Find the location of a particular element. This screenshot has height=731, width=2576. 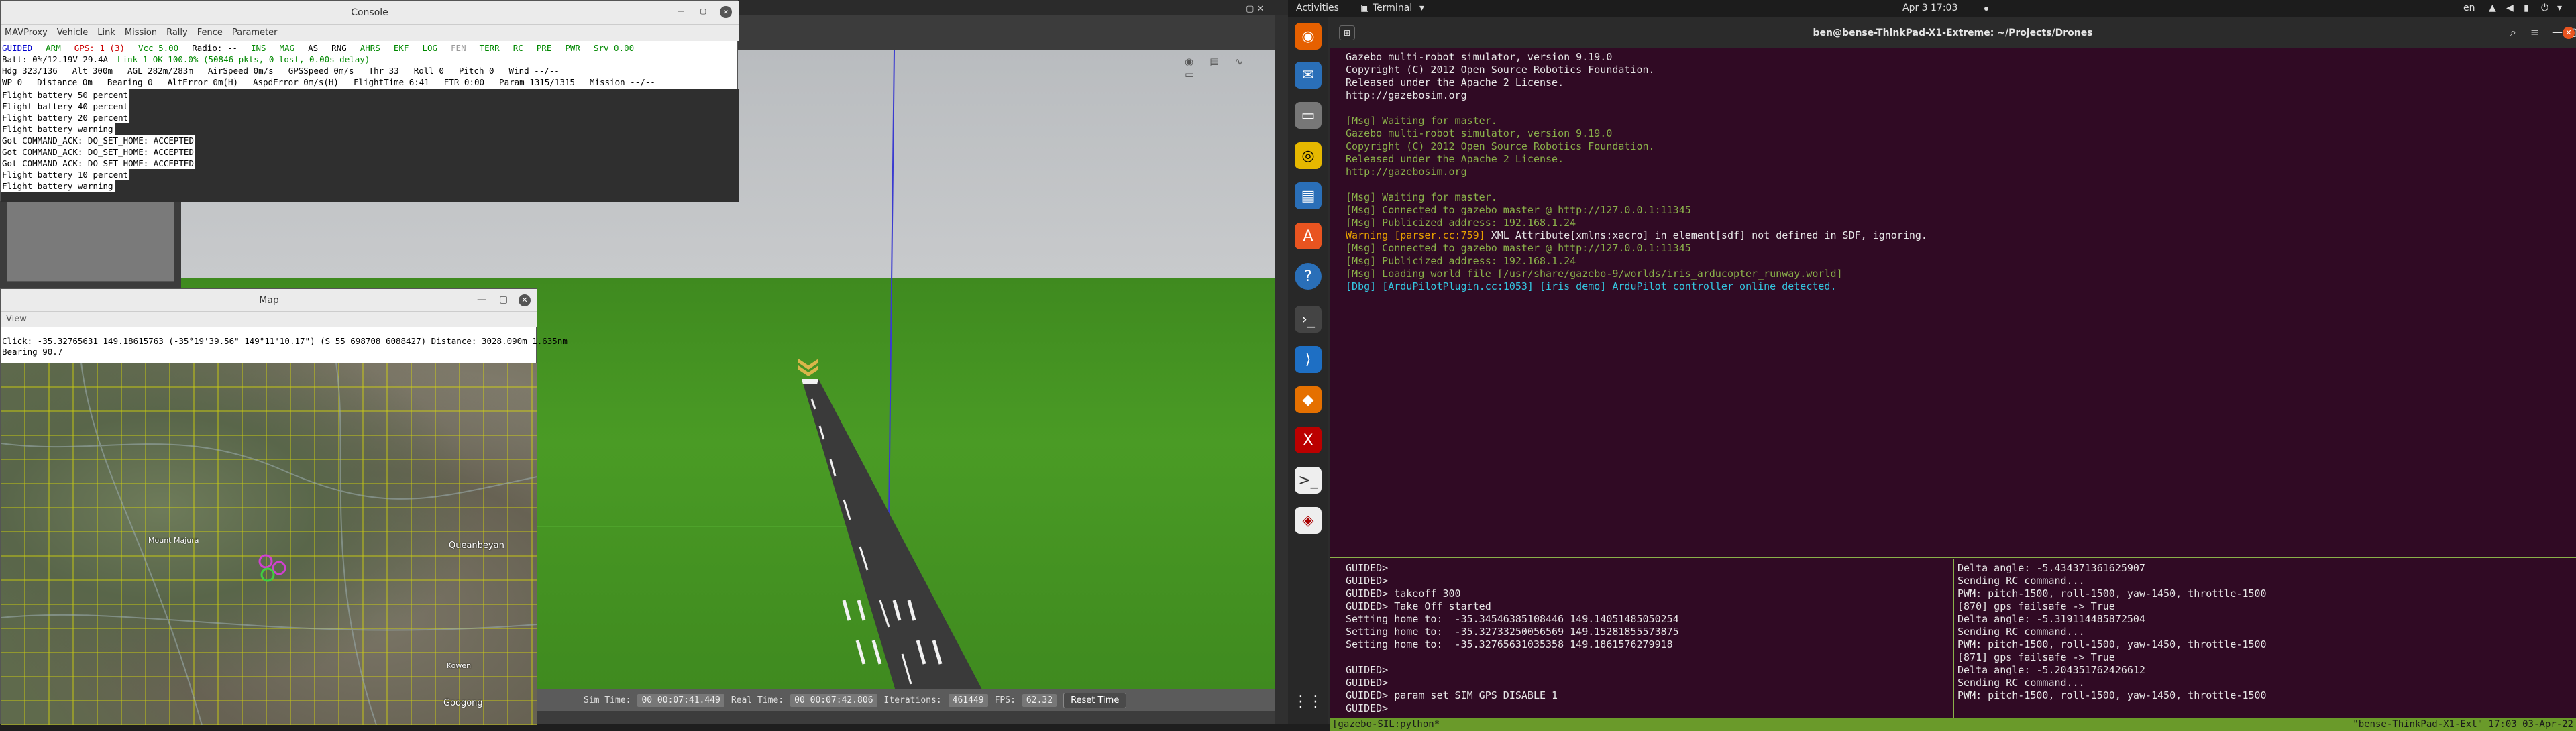

terminal-line: Released under the Apache 2 License. is located at coordinates (1455, 82).